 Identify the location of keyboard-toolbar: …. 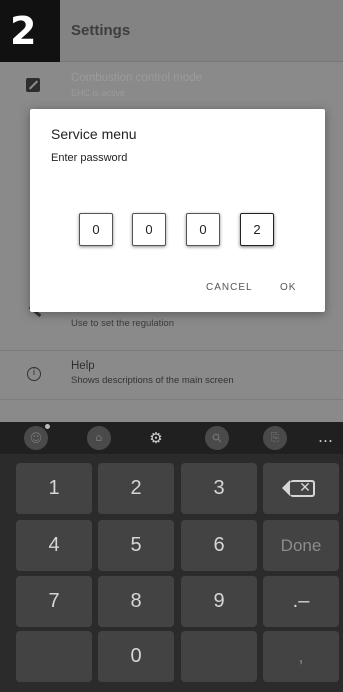
(171, 438).